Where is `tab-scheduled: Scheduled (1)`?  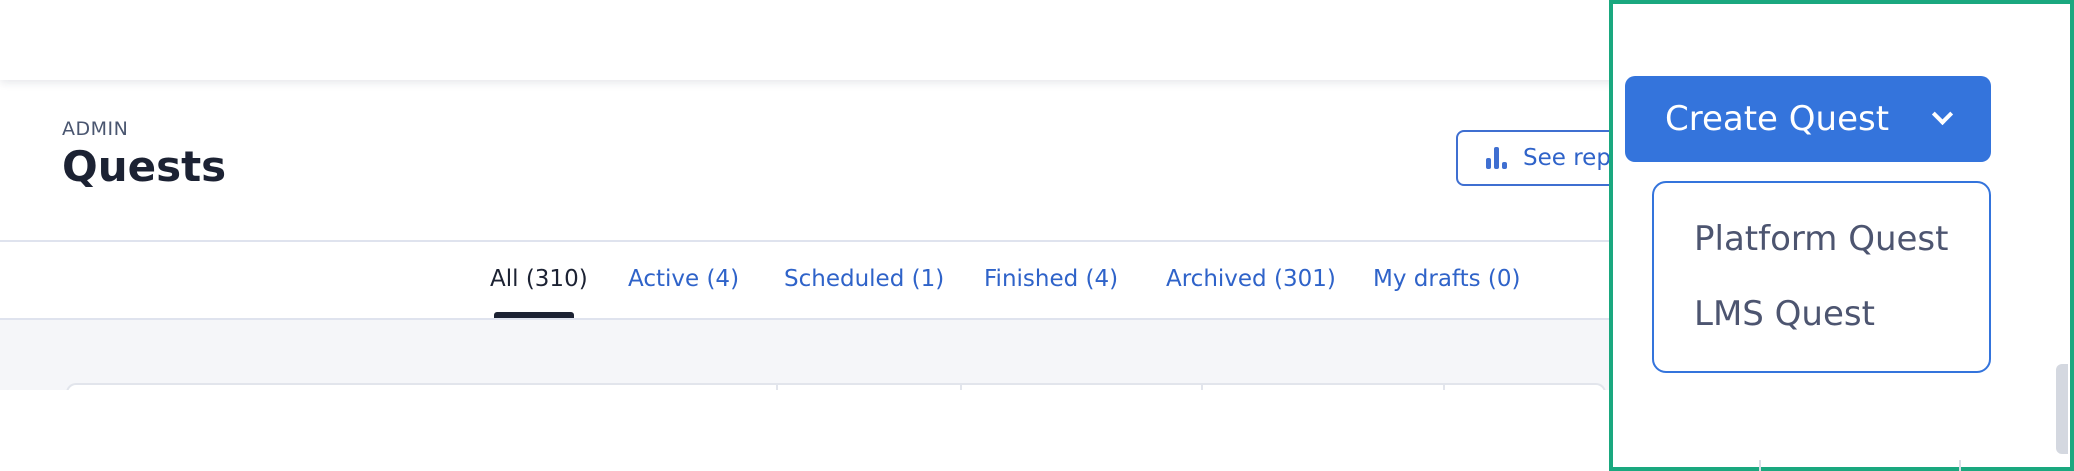 tab-scheduled: Scheduled (1) is located at coordinates (864, 279).